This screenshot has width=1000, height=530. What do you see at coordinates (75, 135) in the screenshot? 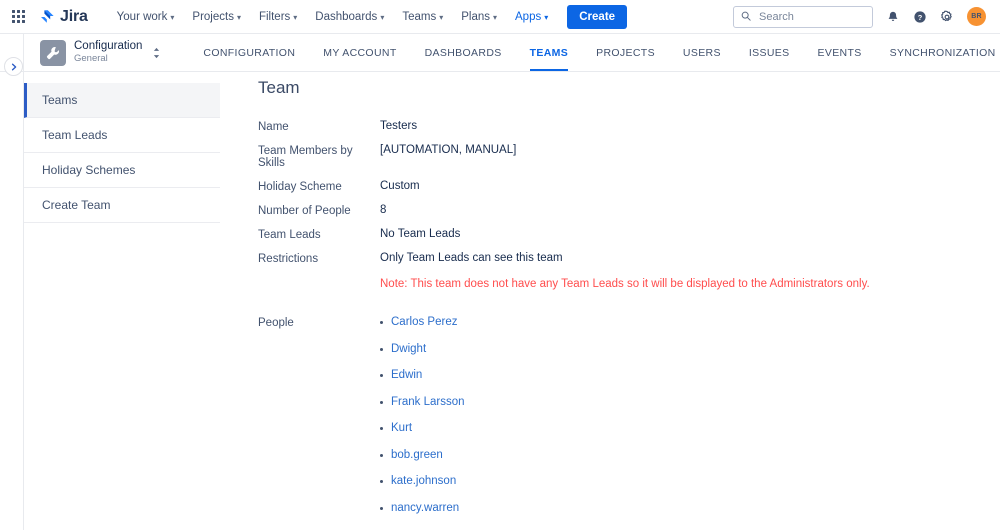
I see `sidebar-item-label: Team Leads` at bounding box center [75, 135].